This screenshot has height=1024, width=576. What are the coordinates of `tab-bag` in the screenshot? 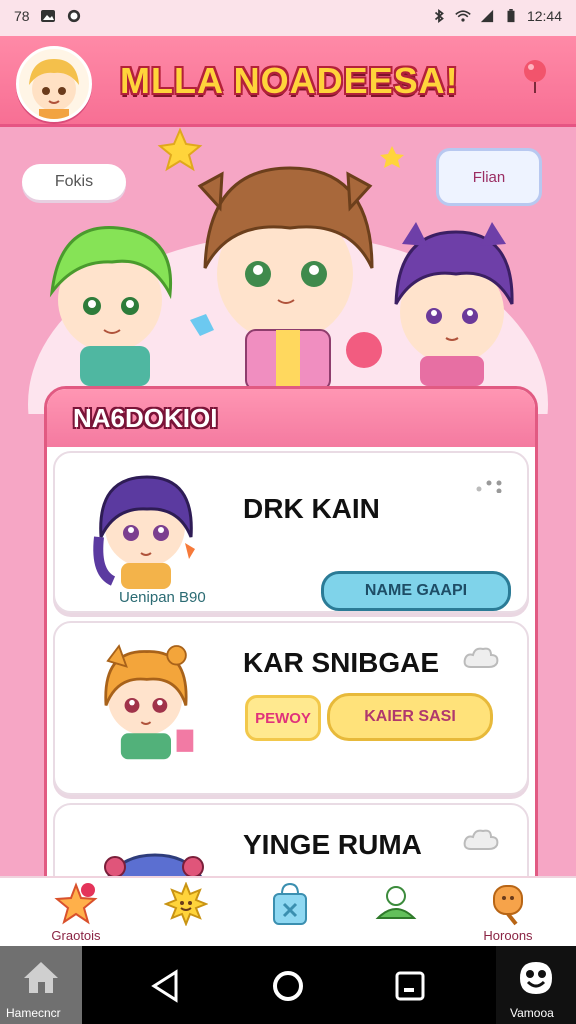 It's located at (290, 913).